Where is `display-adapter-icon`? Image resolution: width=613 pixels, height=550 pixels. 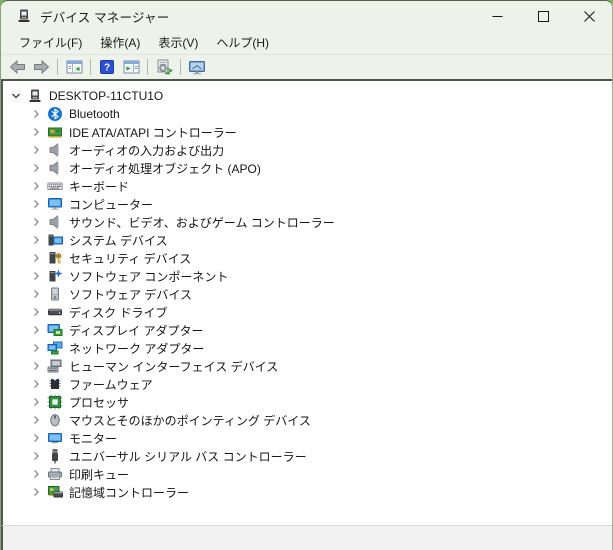
display-adapter-icon is located at coordinates (55, 330).